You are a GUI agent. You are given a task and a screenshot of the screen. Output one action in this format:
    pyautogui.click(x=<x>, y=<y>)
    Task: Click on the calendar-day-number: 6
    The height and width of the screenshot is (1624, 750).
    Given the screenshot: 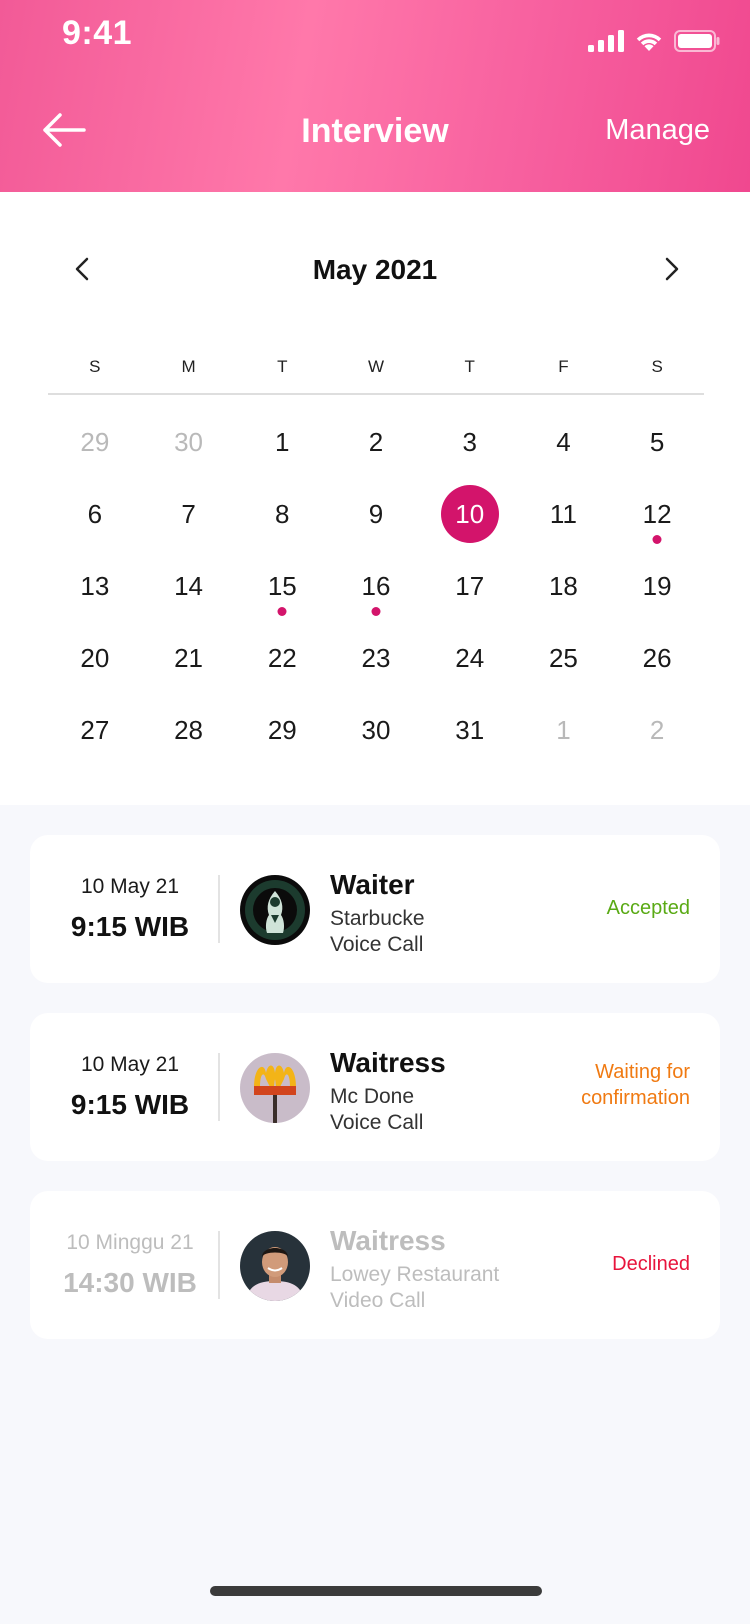 What is the action you would take?
    pyautogui.click(x=95, y=513)
    